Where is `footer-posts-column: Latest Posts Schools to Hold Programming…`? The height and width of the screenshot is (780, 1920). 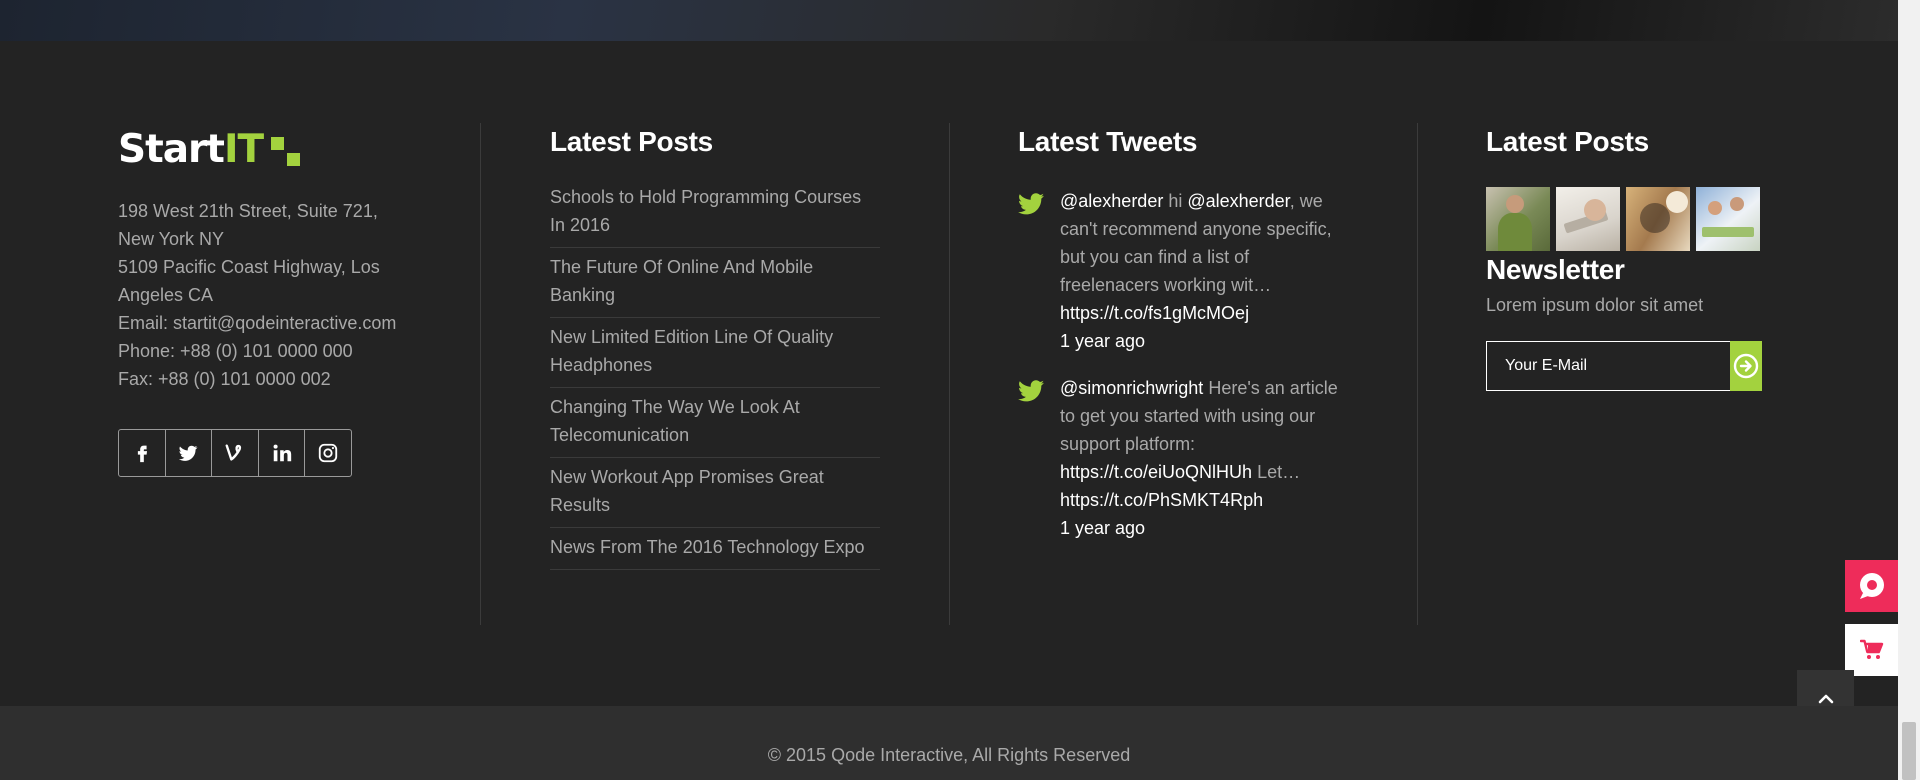
footer-posts-column: Latest Posts Schools to Hold Programming… is located at coordinates (715, 346).